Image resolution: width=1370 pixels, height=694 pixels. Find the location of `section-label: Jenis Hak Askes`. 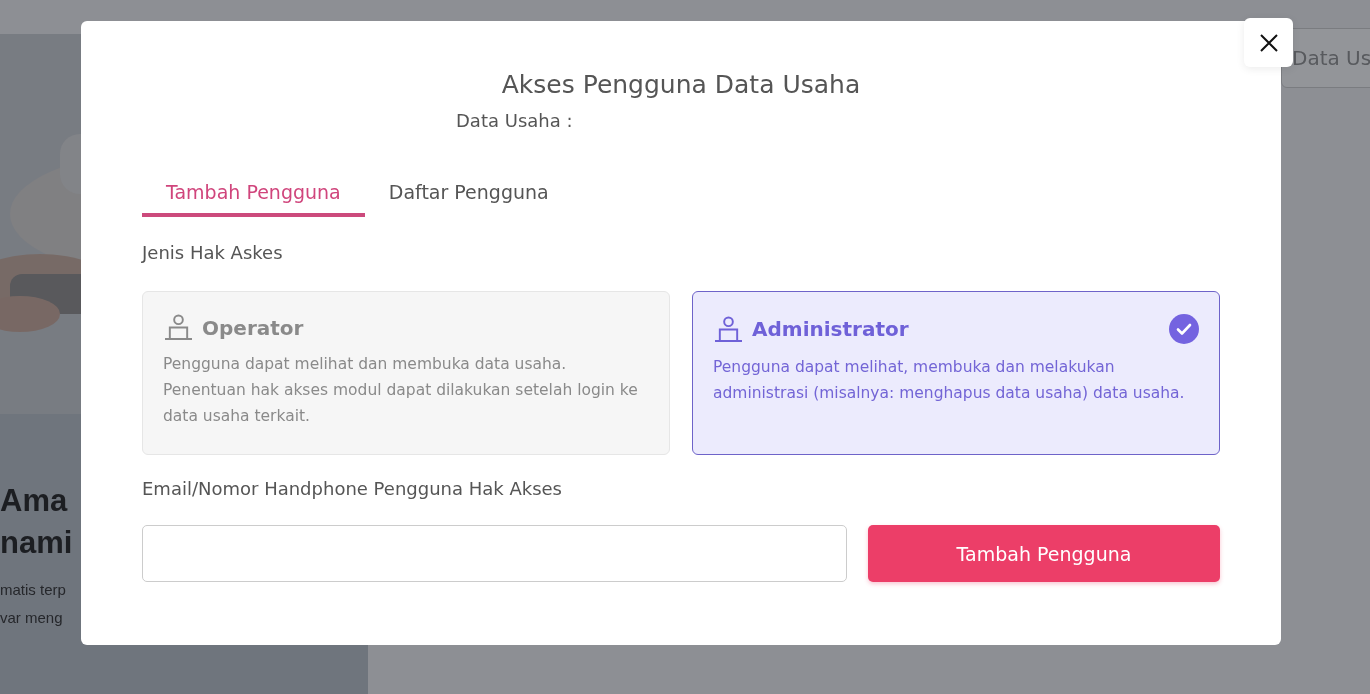

section-label: Jenis Hak Askes is located at coordinates (212, 253).